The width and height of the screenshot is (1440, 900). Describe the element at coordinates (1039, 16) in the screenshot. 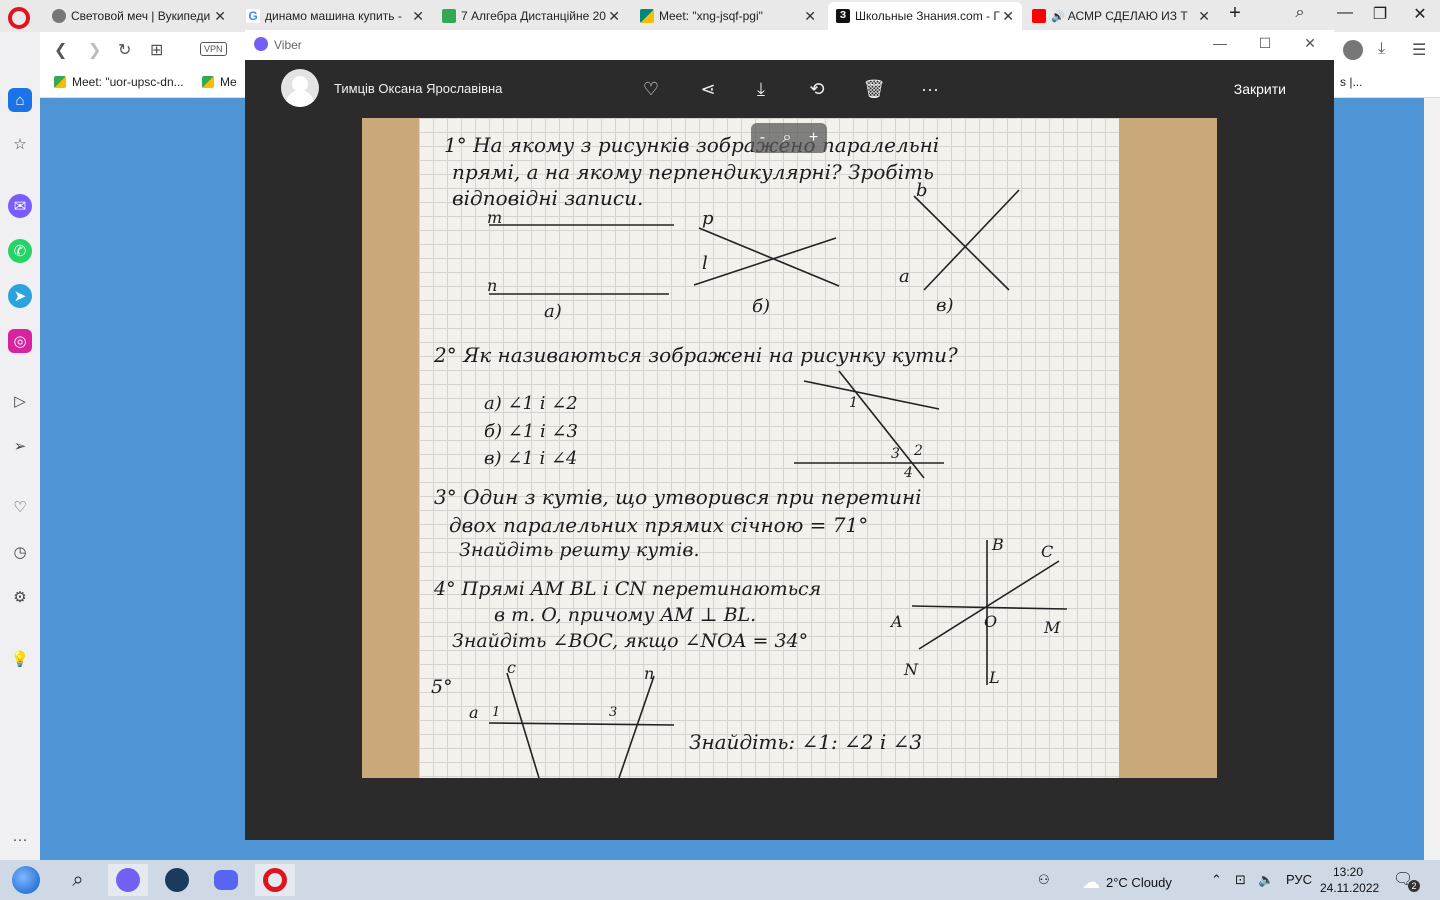

I see `youtube-favicon-icon` at that location.